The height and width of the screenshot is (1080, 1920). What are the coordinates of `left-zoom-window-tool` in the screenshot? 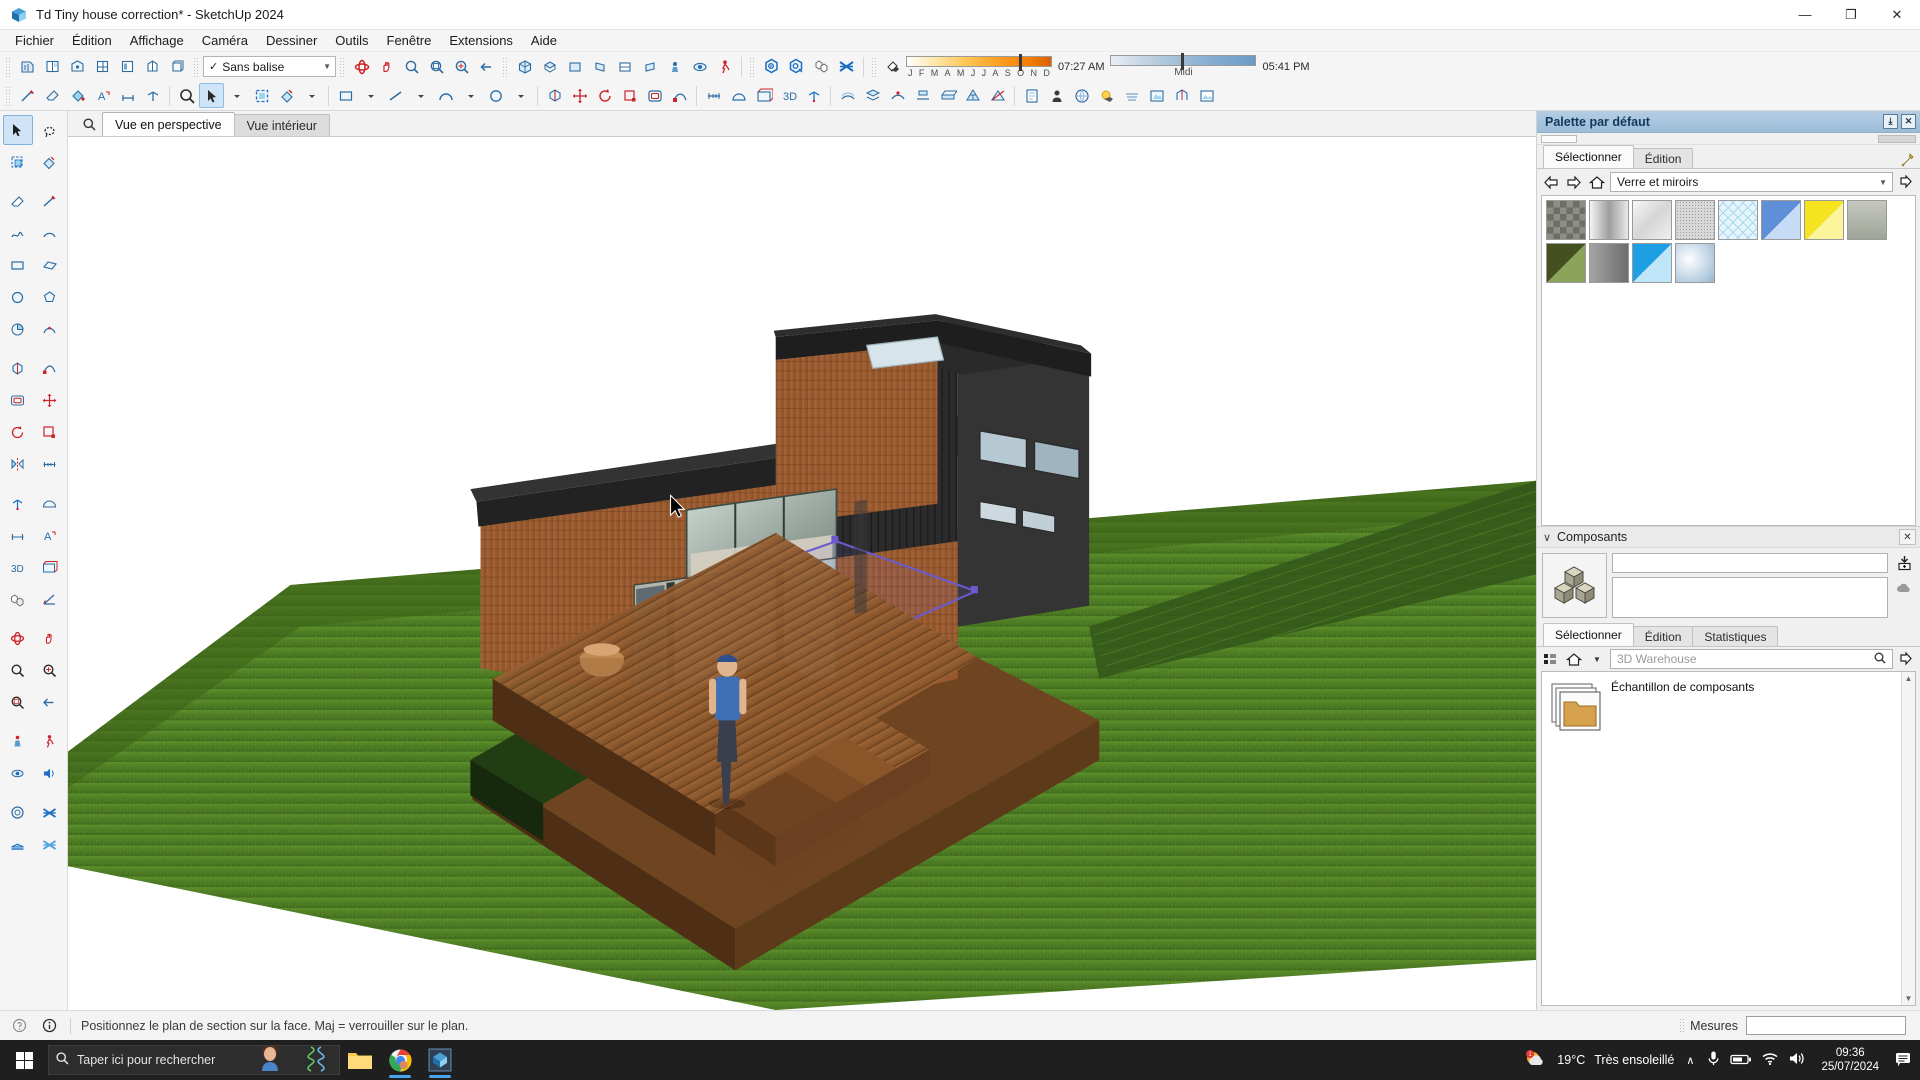 It's located at (18, 702).